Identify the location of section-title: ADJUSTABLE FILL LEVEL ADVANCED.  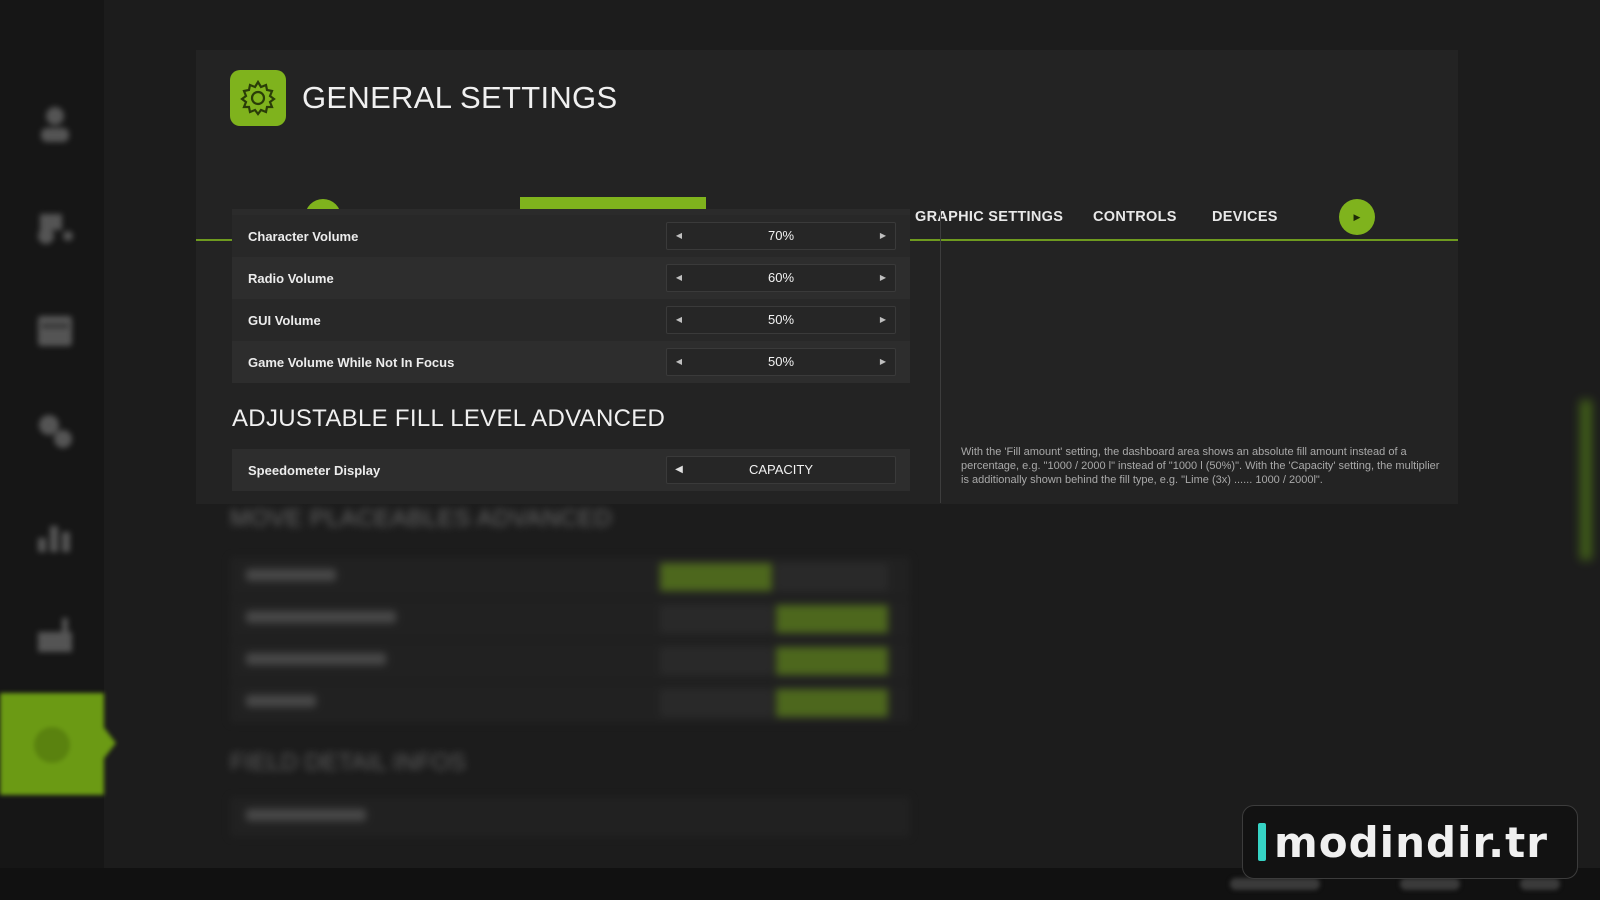
(449, 418).